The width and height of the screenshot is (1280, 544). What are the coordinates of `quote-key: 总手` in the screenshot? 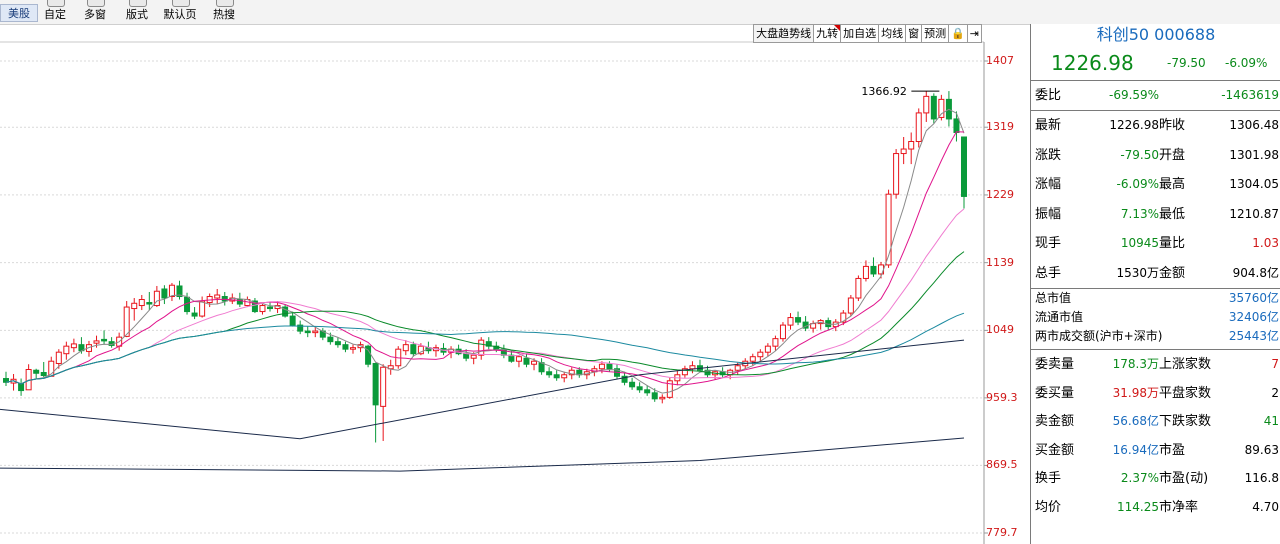 It's located at (1048, 273).